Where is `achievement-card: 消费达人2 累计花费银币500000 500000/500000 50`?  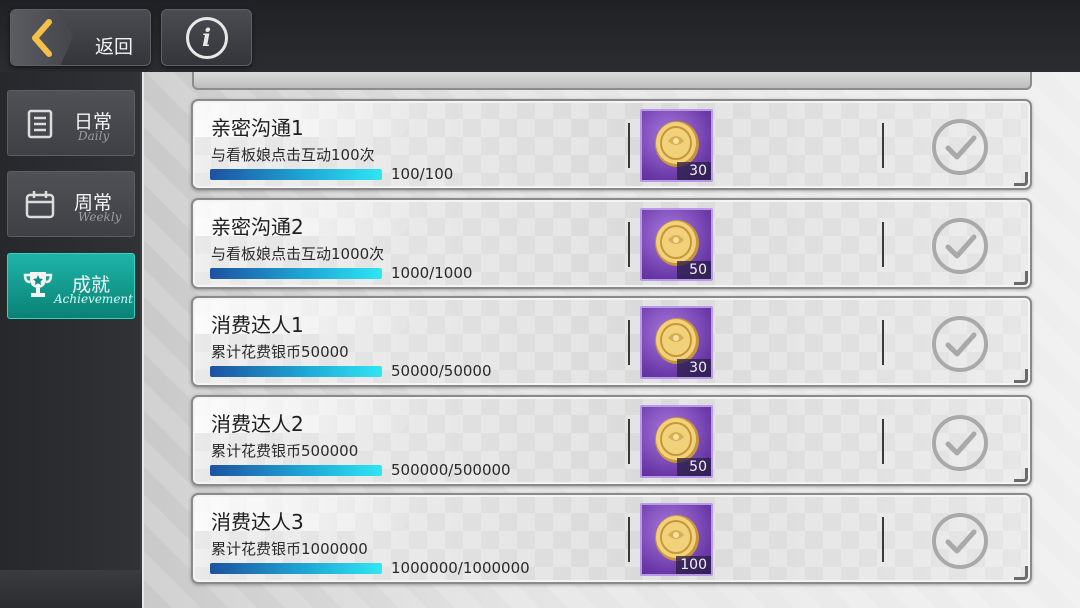 achievement-card: 消费达人2 累计花费银币500000 500000/500000 50 is located at coordinates (611, 440).